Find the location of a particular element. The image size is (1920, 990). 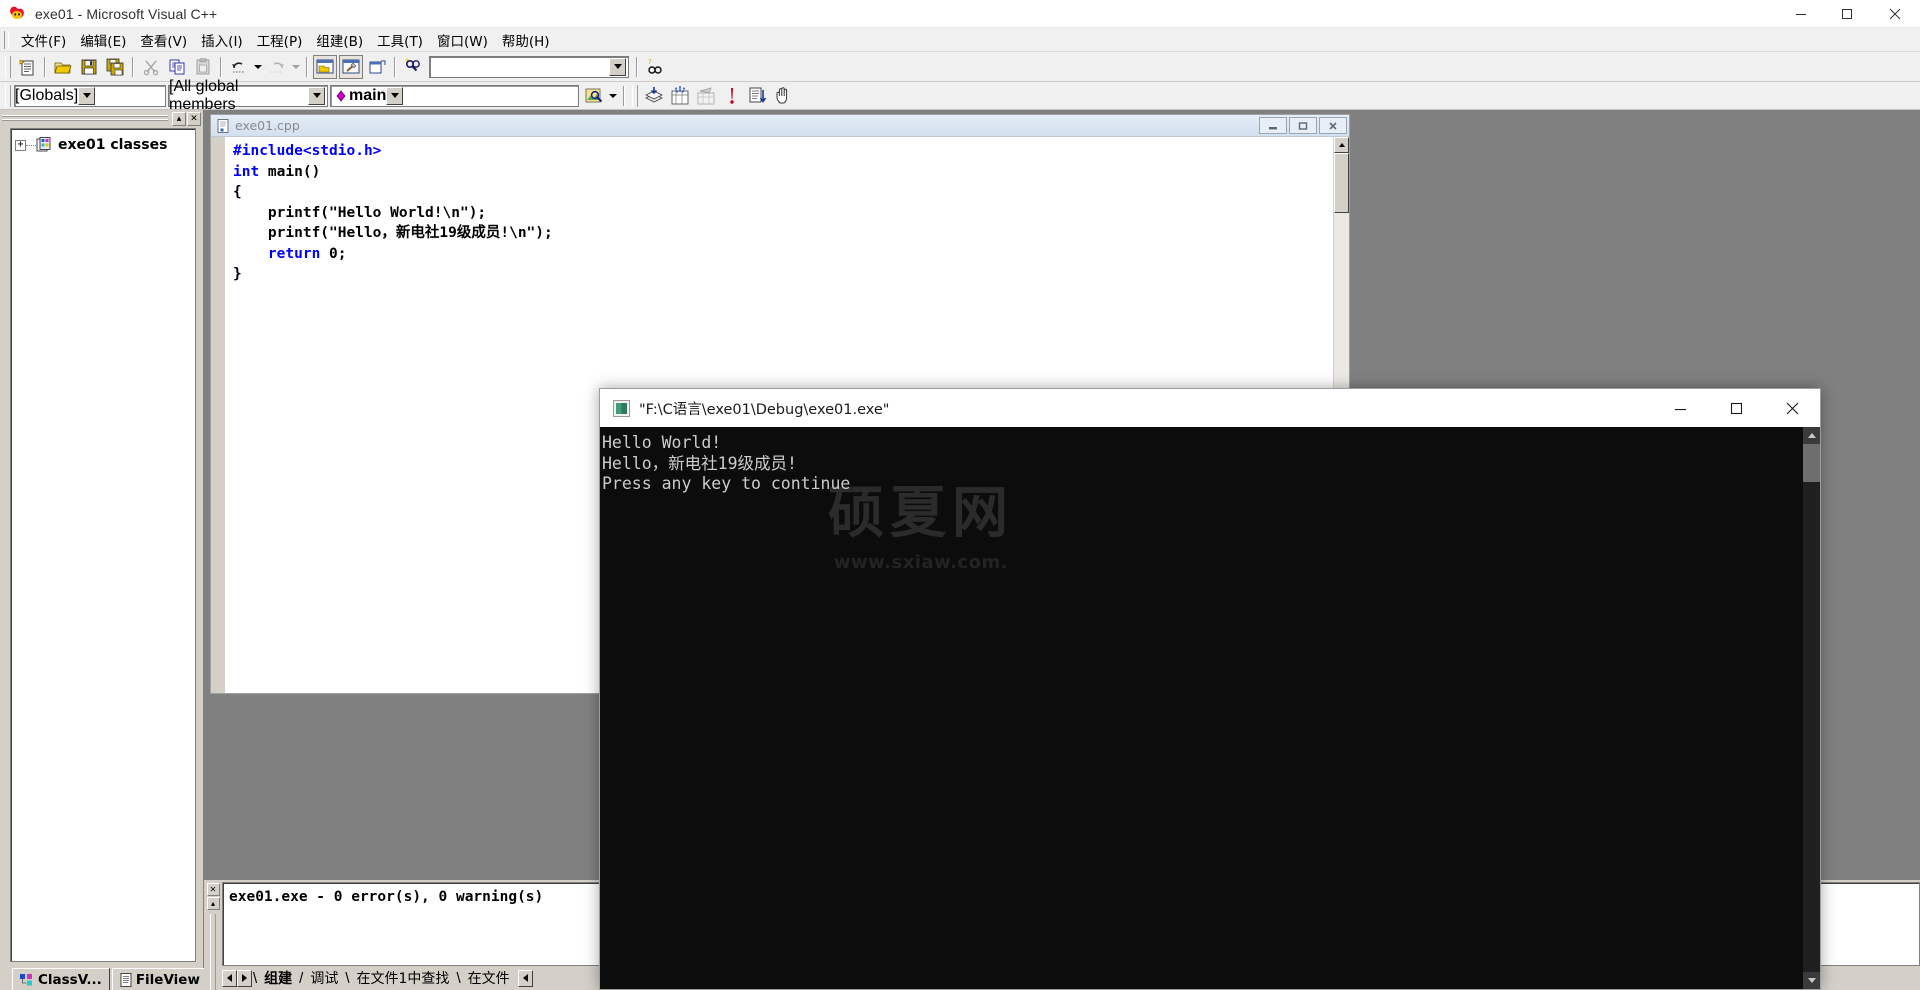

redo-dropdown-arrow is located at coordinates (296, 67).